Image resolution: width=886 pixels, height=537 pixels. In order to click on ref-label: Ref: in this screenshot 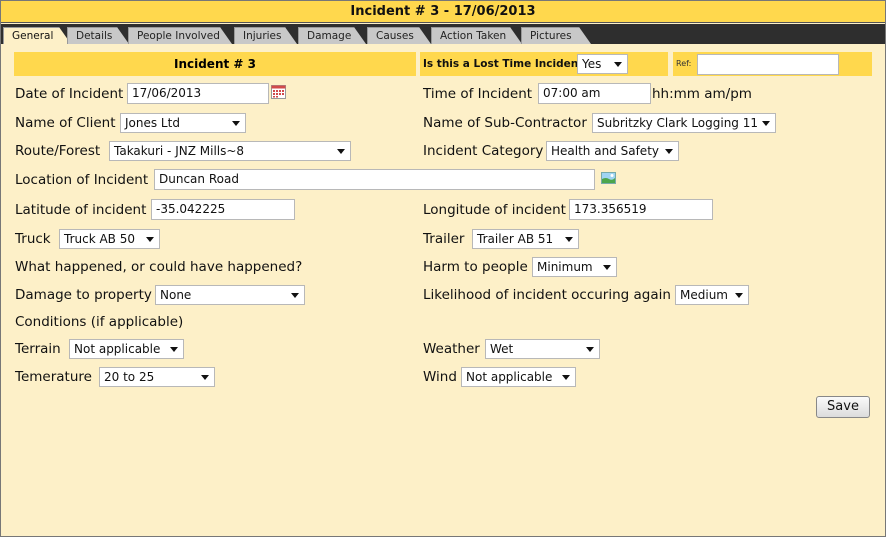, I will do `click(684, 63)`.